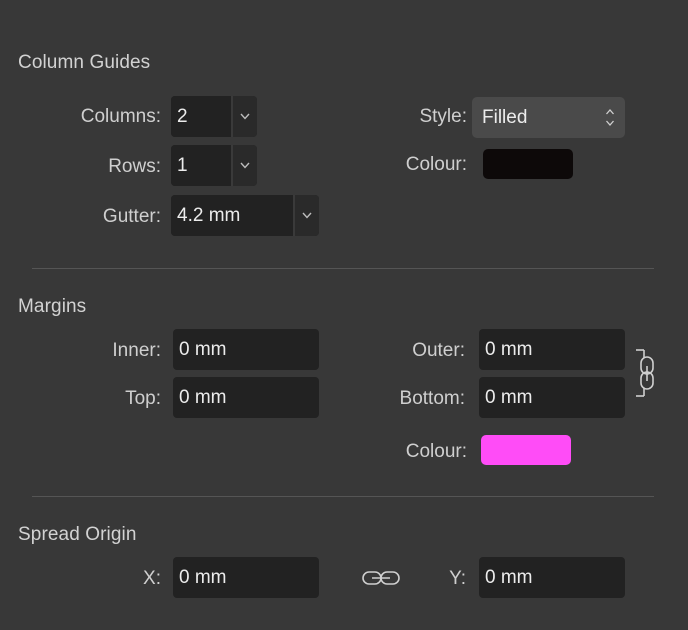 Image resolution: width=688 pixels, height=630 pixels. I want to click on columns-dropdown-button, so click(244, 116).